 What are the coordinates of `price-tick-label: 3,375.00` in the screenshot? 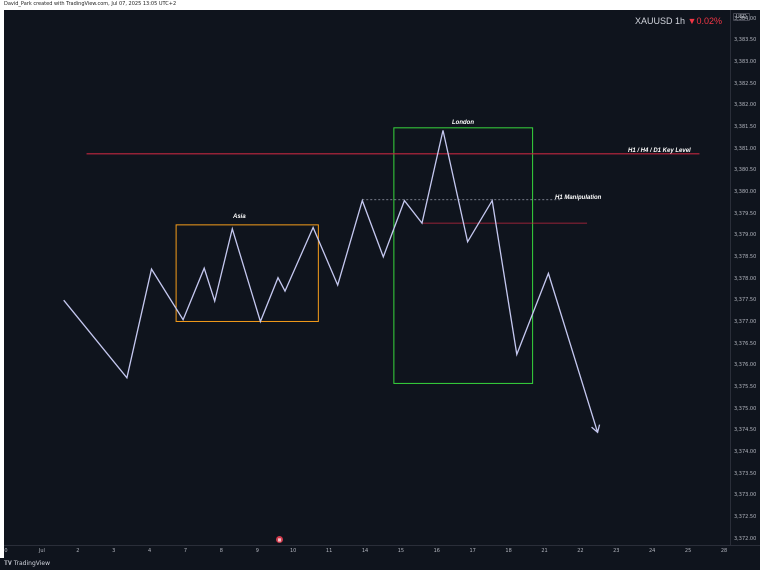 It's located at (745, 408).